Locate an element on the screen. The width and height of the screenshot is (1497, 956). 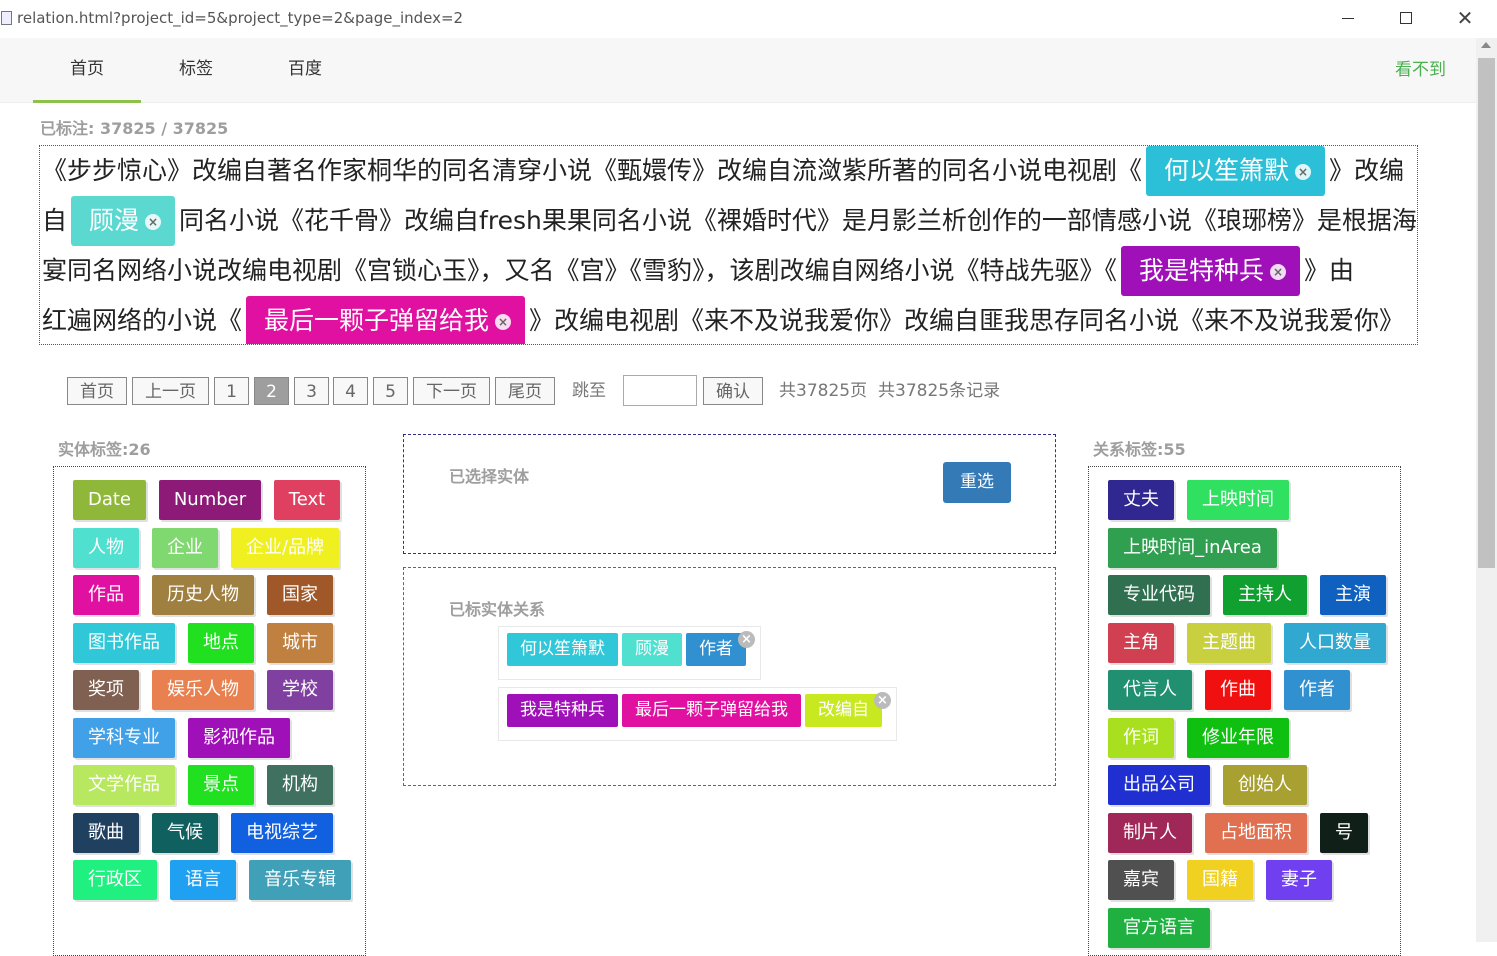
nav-item-baidu: 百度 is located at coordinates (305, 69).